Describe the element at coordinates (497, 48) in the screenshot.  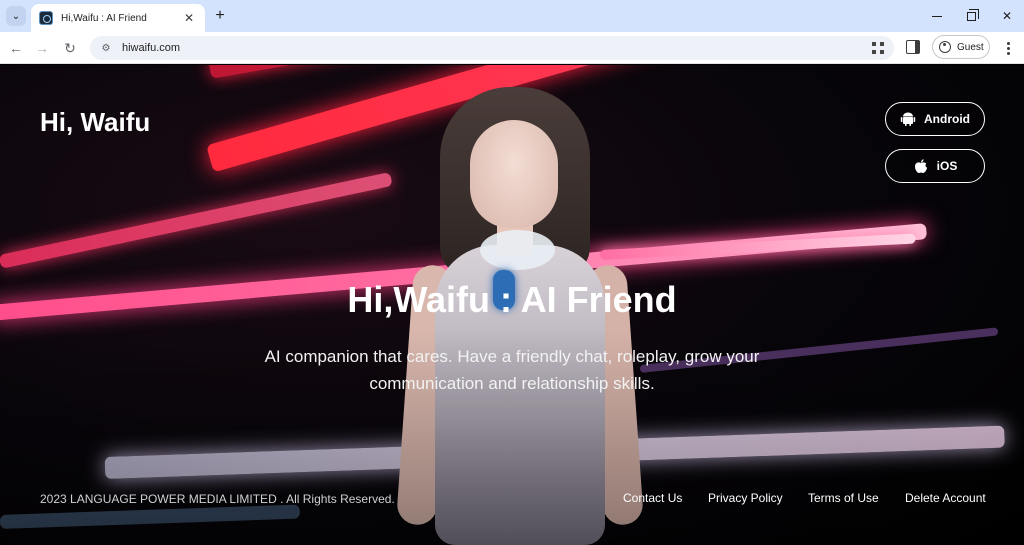
I see `url-text: hiwaifu.com` at that location.